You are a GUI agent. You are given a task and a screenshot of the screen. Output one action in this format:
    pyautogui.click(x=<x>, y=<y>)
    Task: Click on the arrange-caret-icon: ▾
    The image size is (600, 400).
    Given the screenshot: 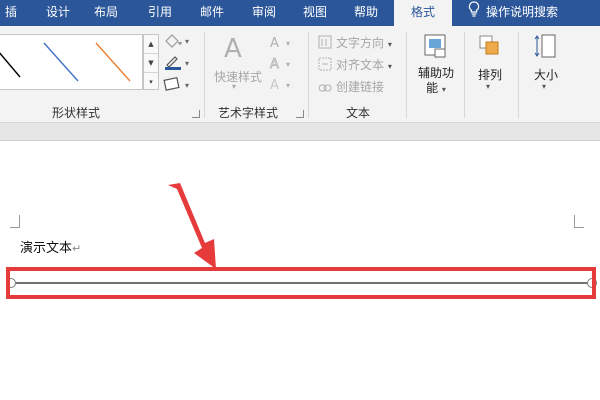 What is the action you would take?
    pyautogui.click(x=488, y=86)
    